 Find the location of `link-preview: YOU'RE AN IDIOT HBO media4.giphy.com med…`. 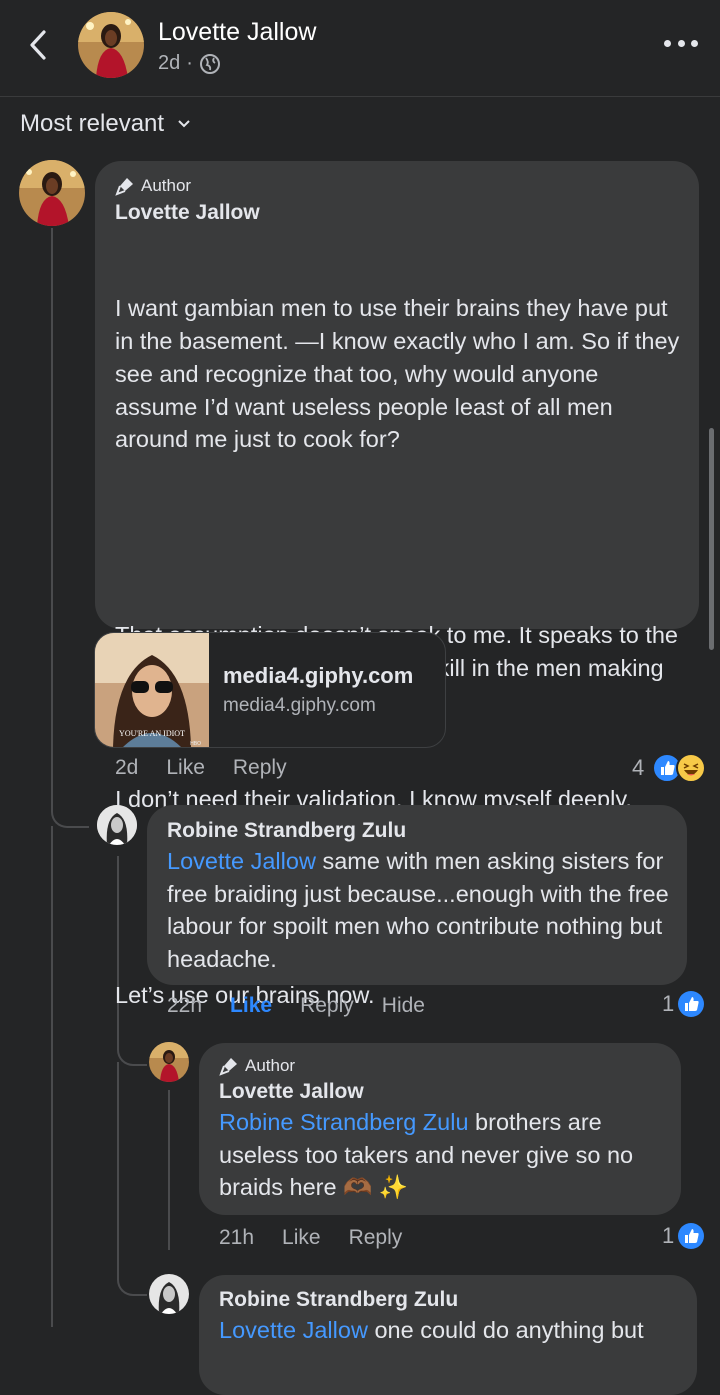

link-preview: YOU'RE AN IDIOT HBO media4.giphy.com med… is located at coordinates (270, 690).